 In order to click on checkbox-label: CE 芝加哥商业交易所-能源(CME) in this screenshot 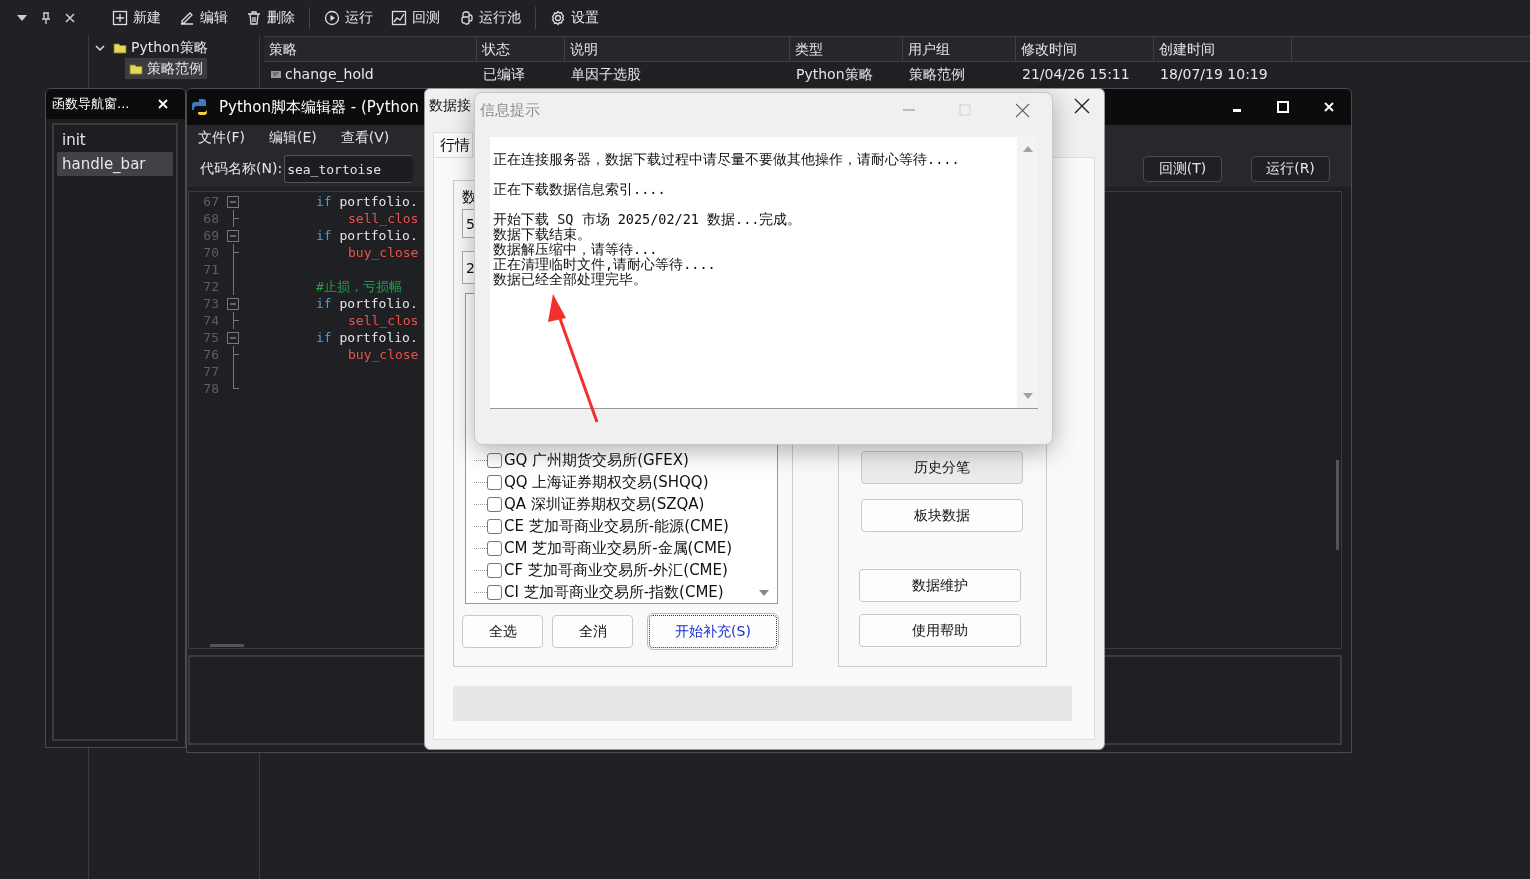, I will do `click(616, 526)`.